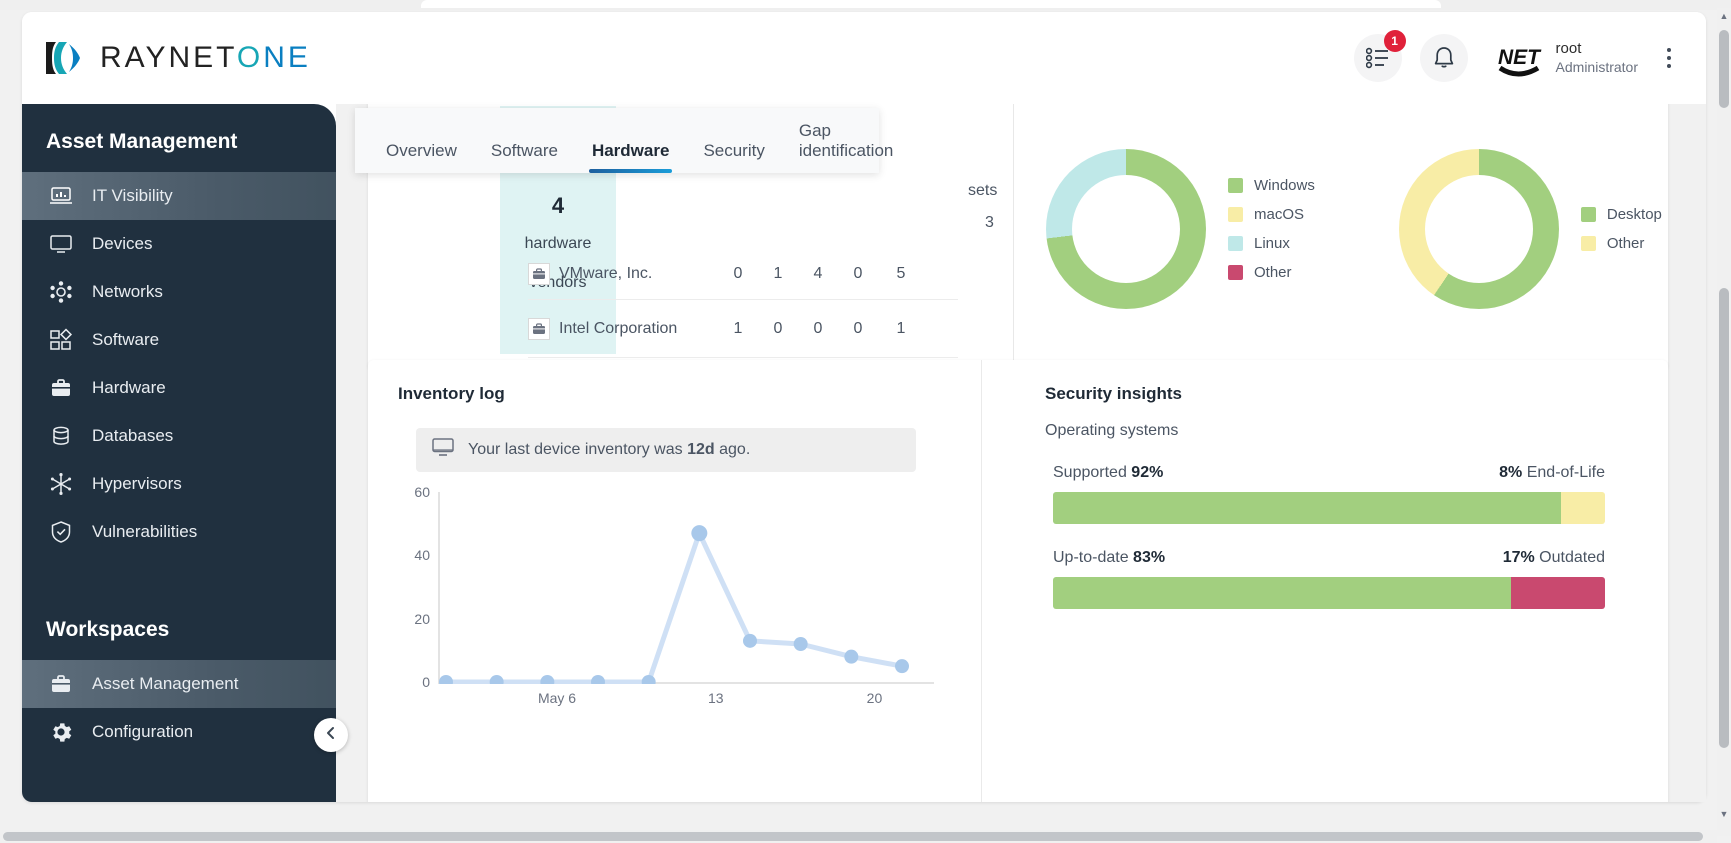 Image resolution: width=1731 pixels, height=843 pixels. I want to click on donut-charts: Windows macOS Linux Other Desktop Other, so click(1345, 229).